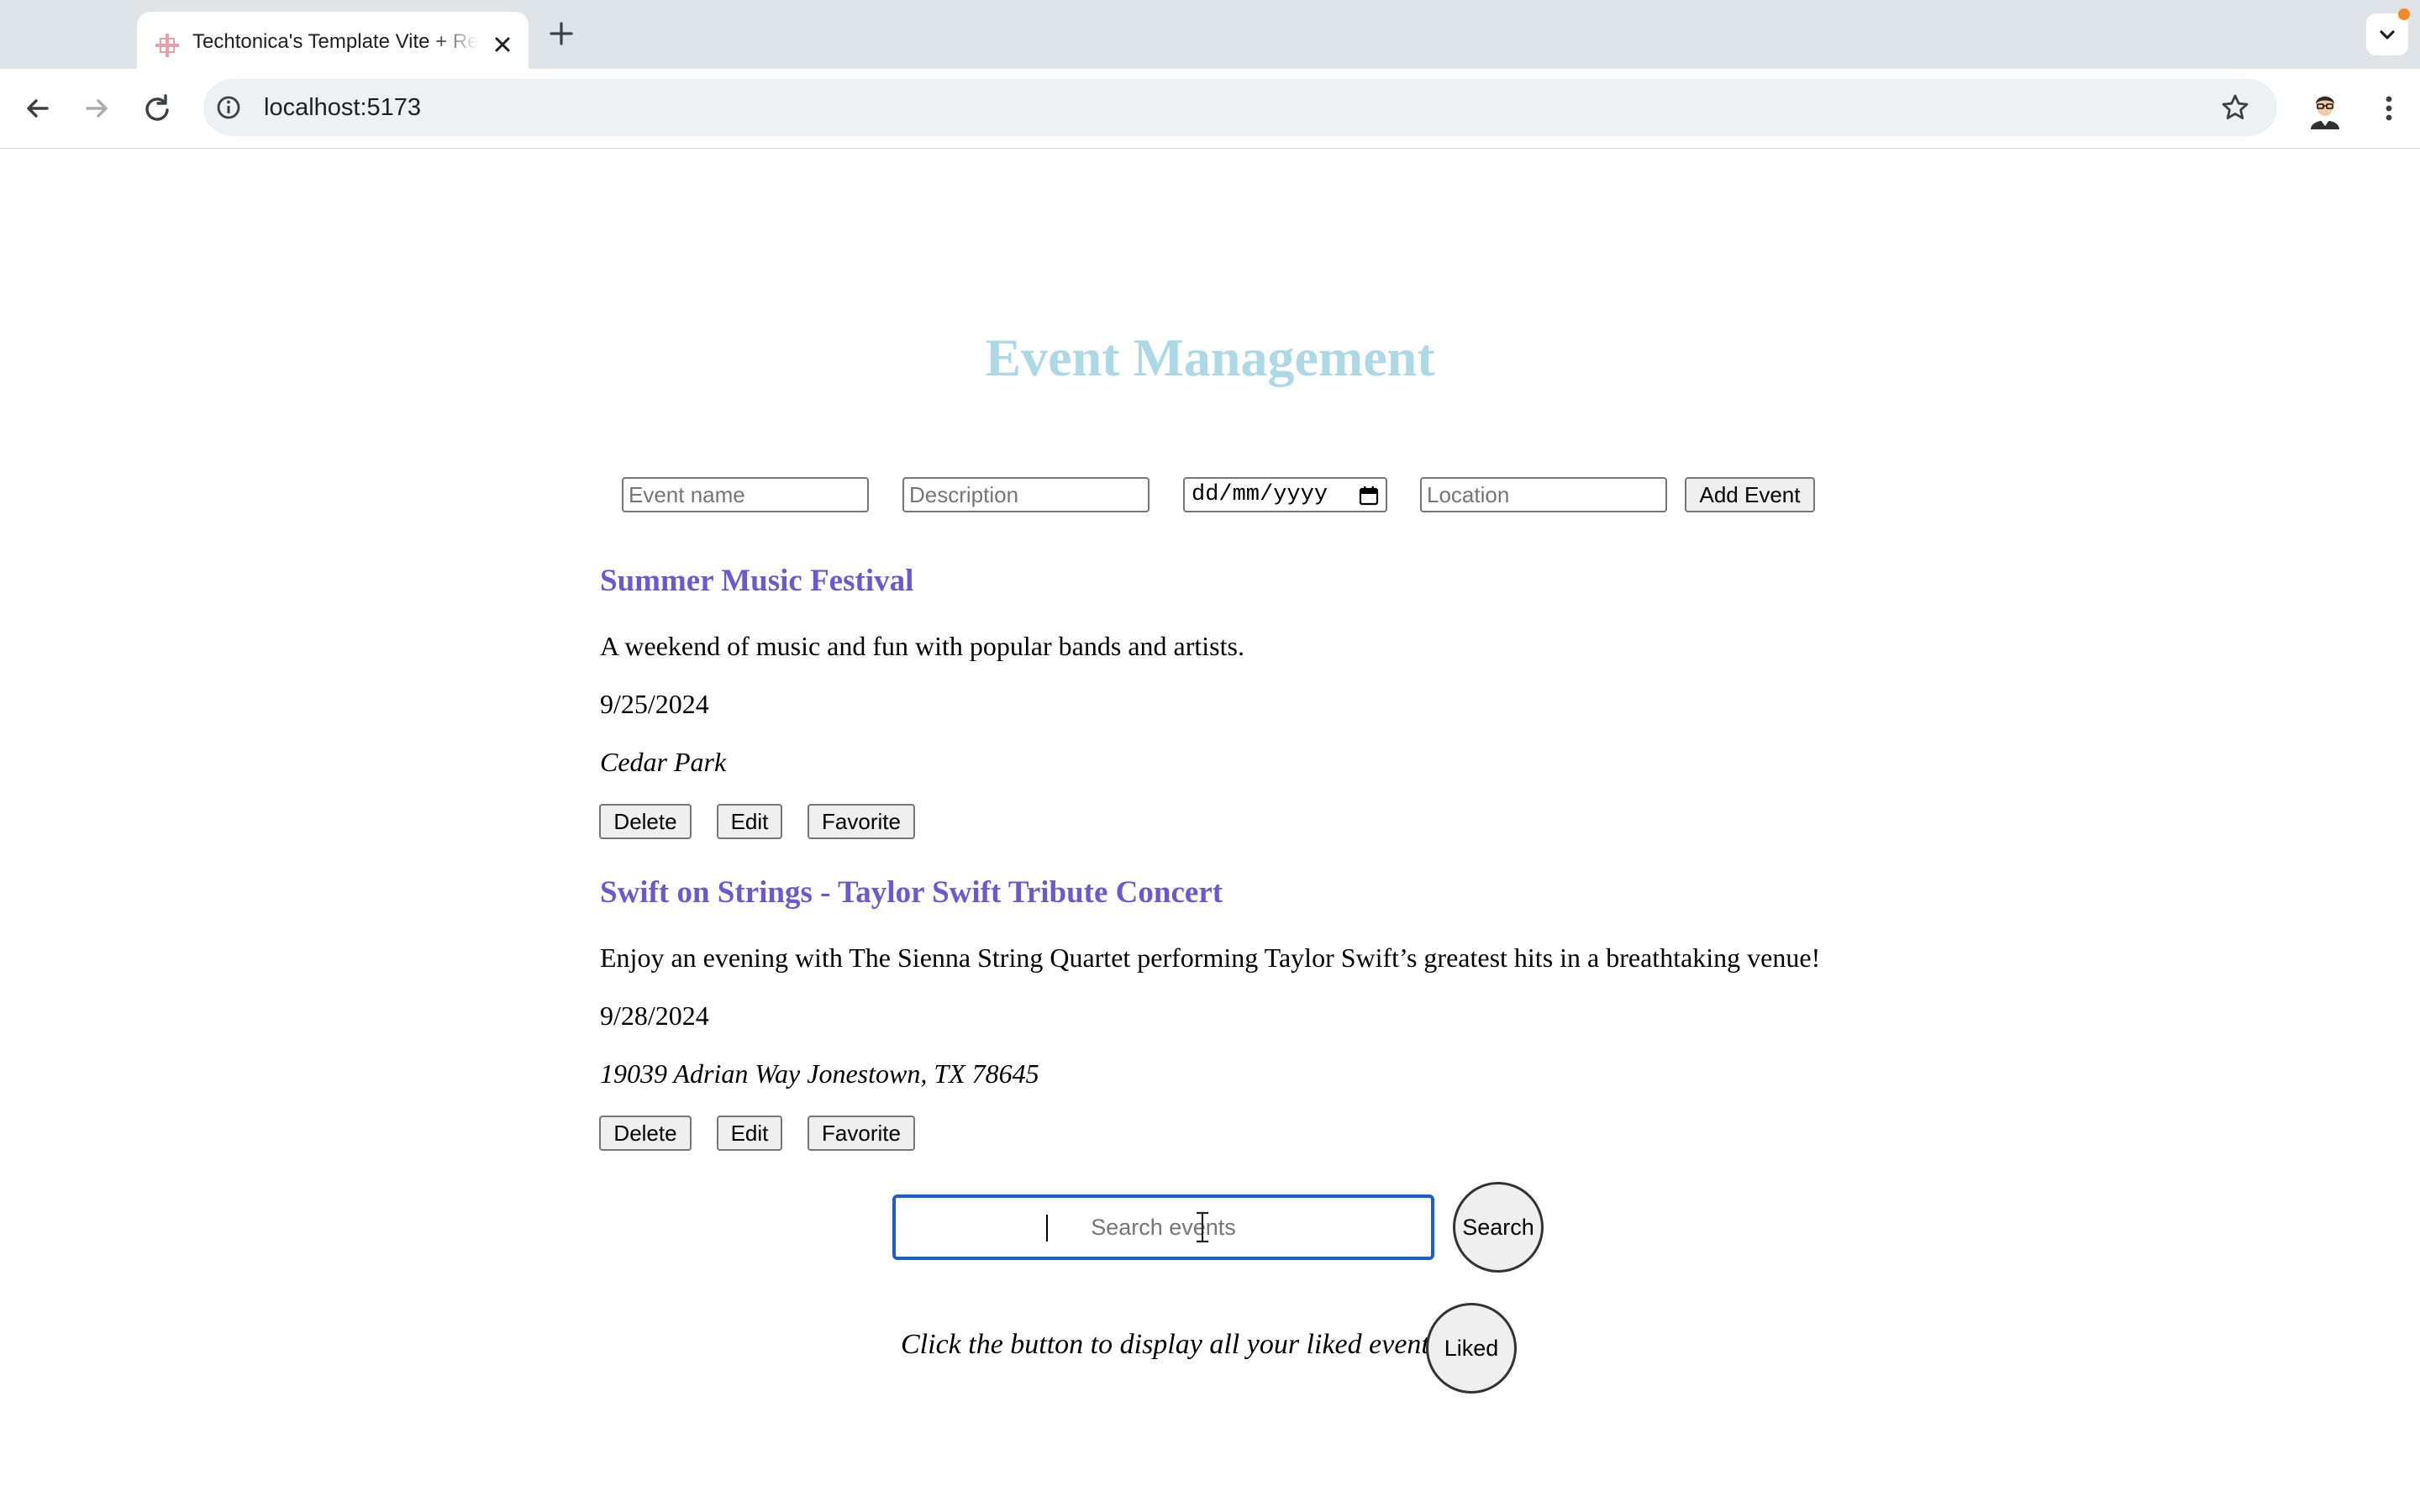 The image size is (2420, 1512). Describe the element at coordinates (561, 33) in the screenshot. I see `new-tab-icon` at that location.